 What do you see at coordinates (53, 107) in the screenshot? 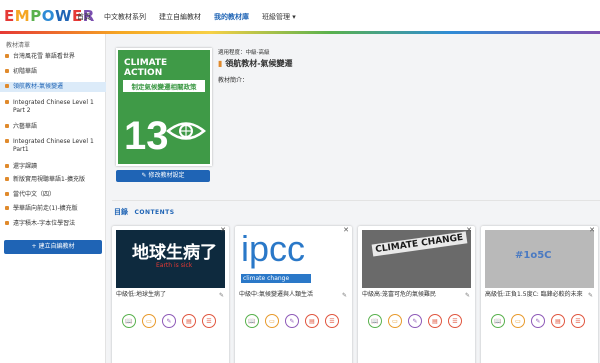
I see `sidebar-item: Integrated Chinese Level 1 Part 2` at bounding box center [53, 107].